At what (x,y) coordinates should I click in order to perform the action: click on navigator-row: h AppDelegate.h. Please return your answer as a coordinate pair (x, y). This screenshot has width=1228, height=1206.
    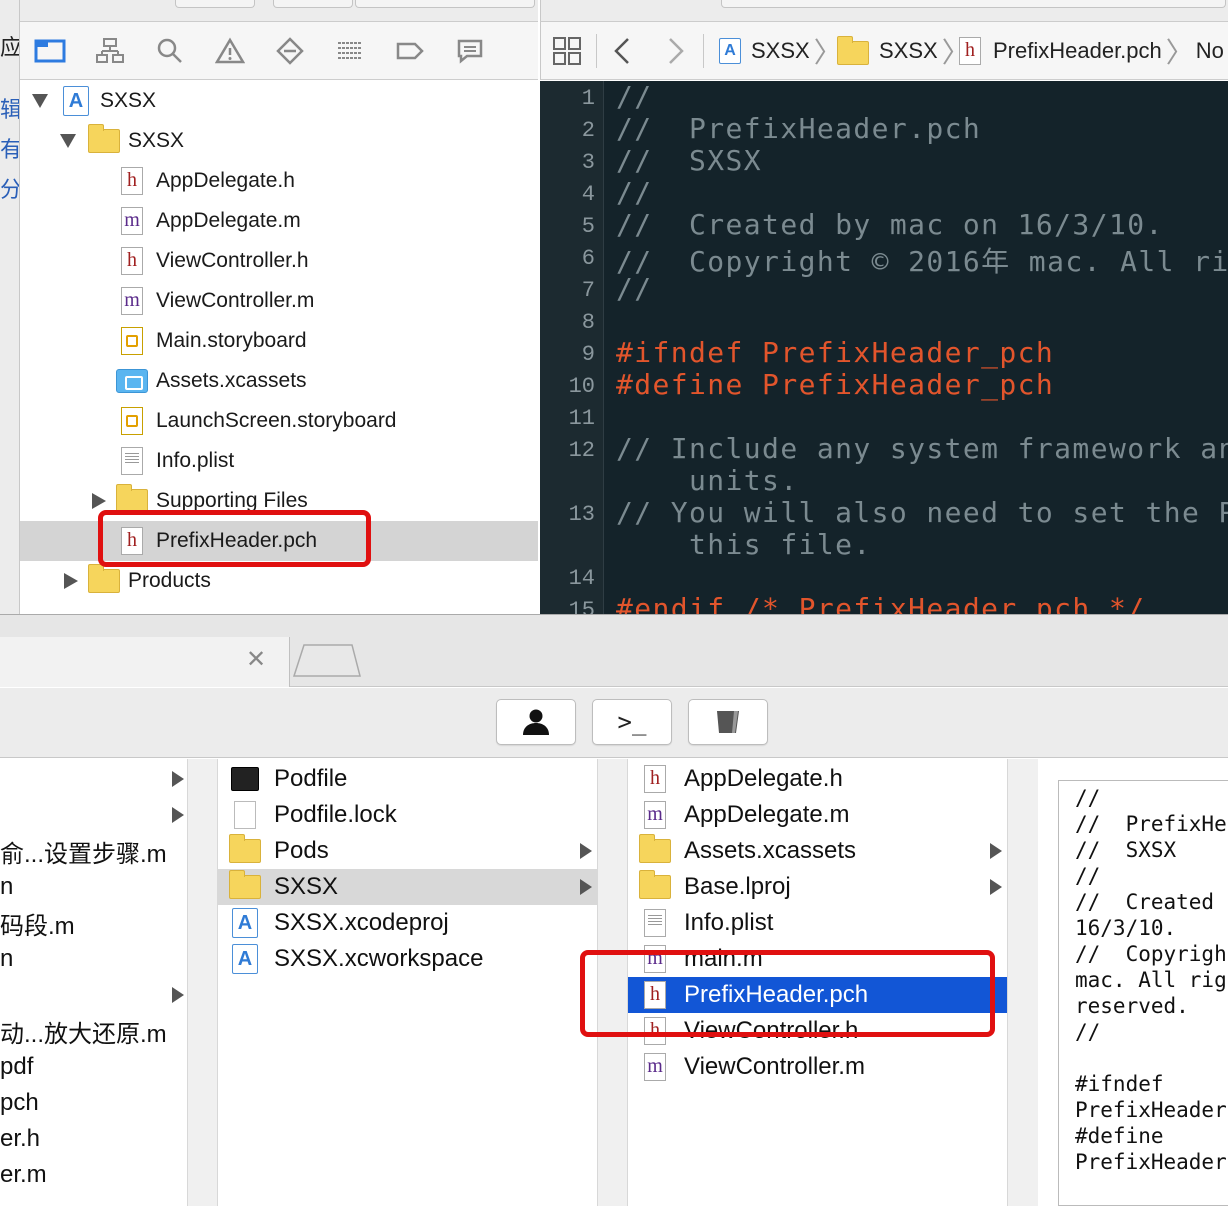
    Looking at the image, I should click on (279, 181).